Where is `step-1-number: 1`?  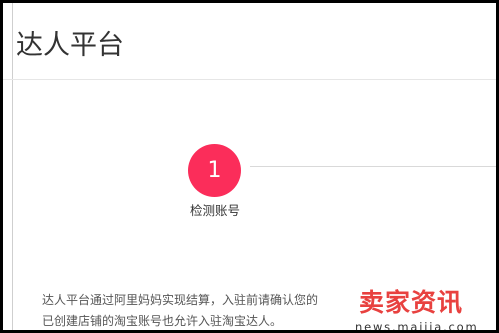
step-1-number: 1 is located at coordinates (214, 170).